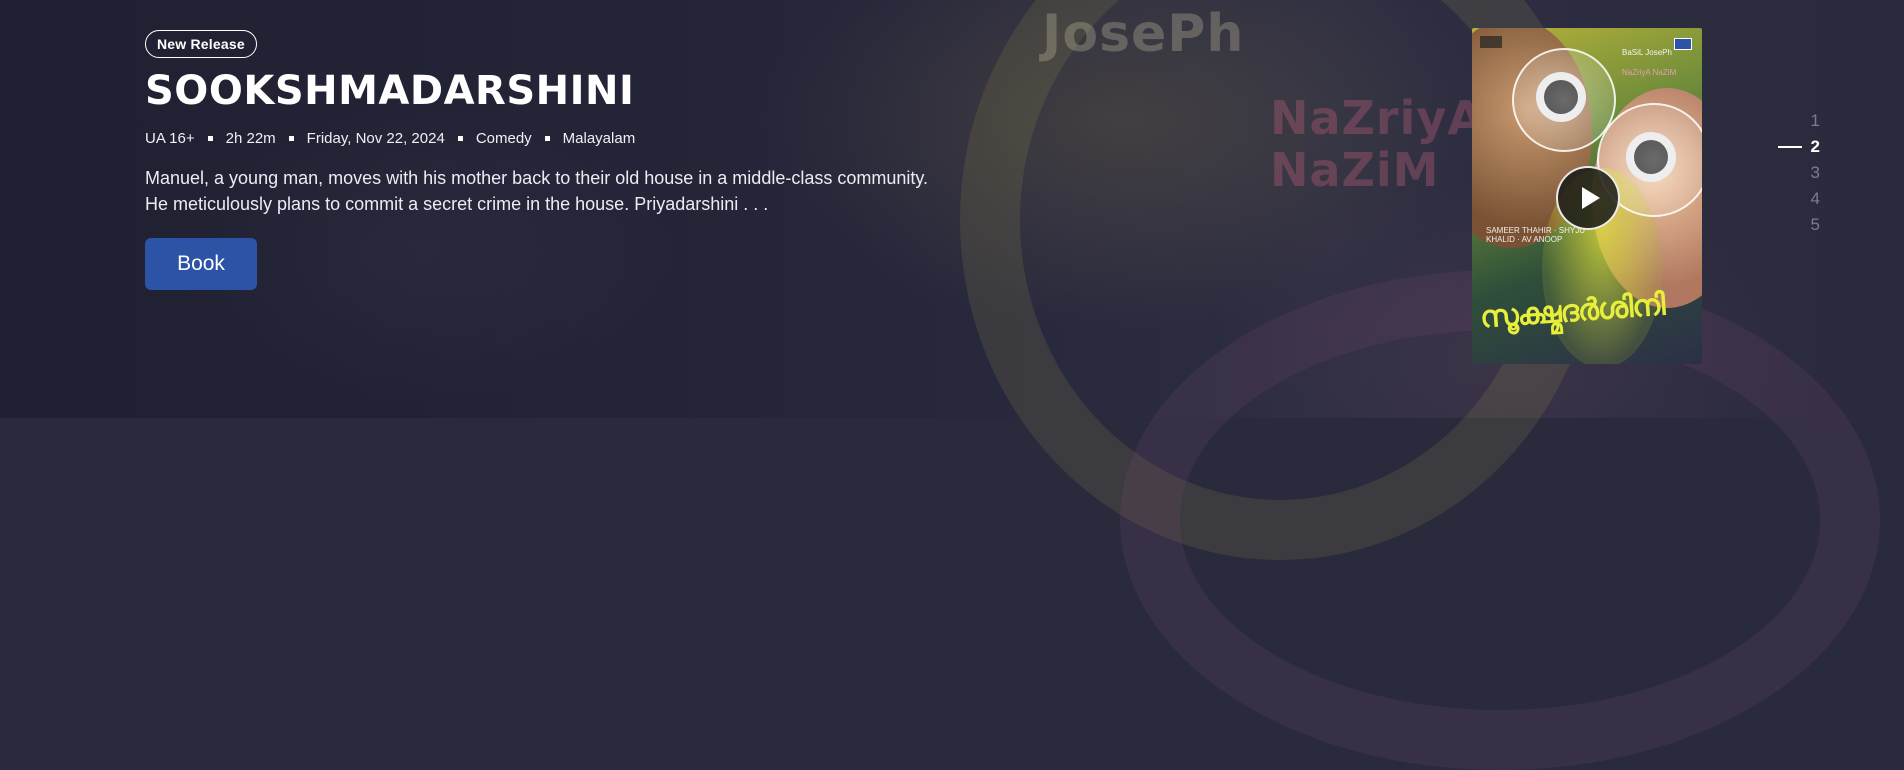  I want to click on pager-item-2: 2, so click(1790, 147).